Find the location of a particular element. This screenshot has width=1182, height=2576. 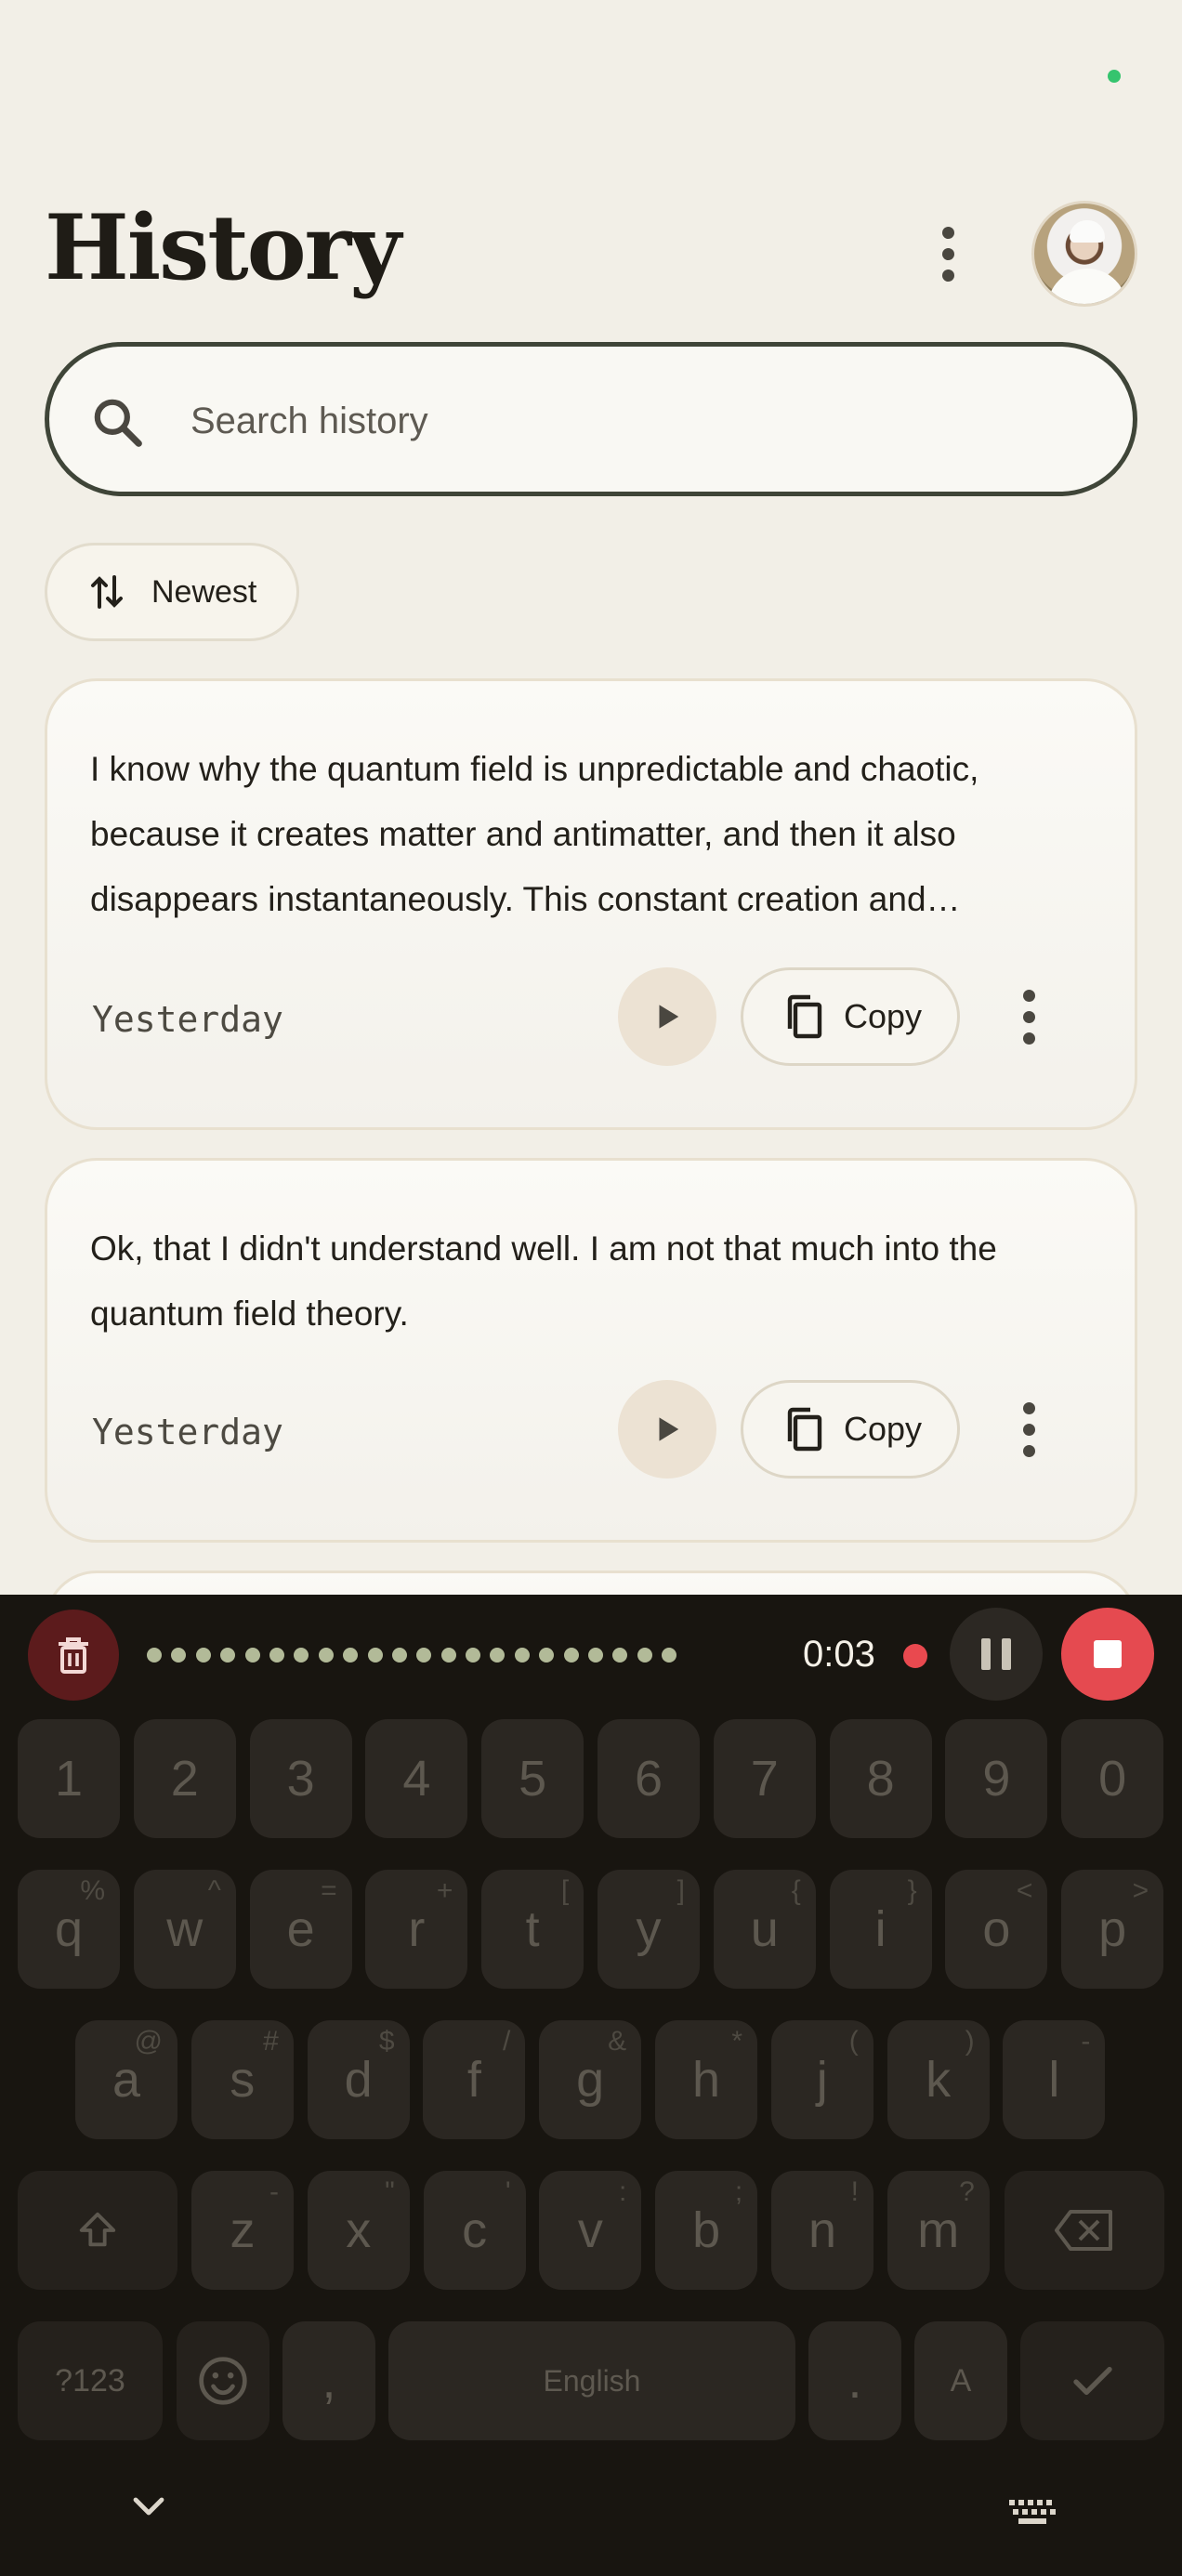

pause-button is located at coordinates (996, 1654).